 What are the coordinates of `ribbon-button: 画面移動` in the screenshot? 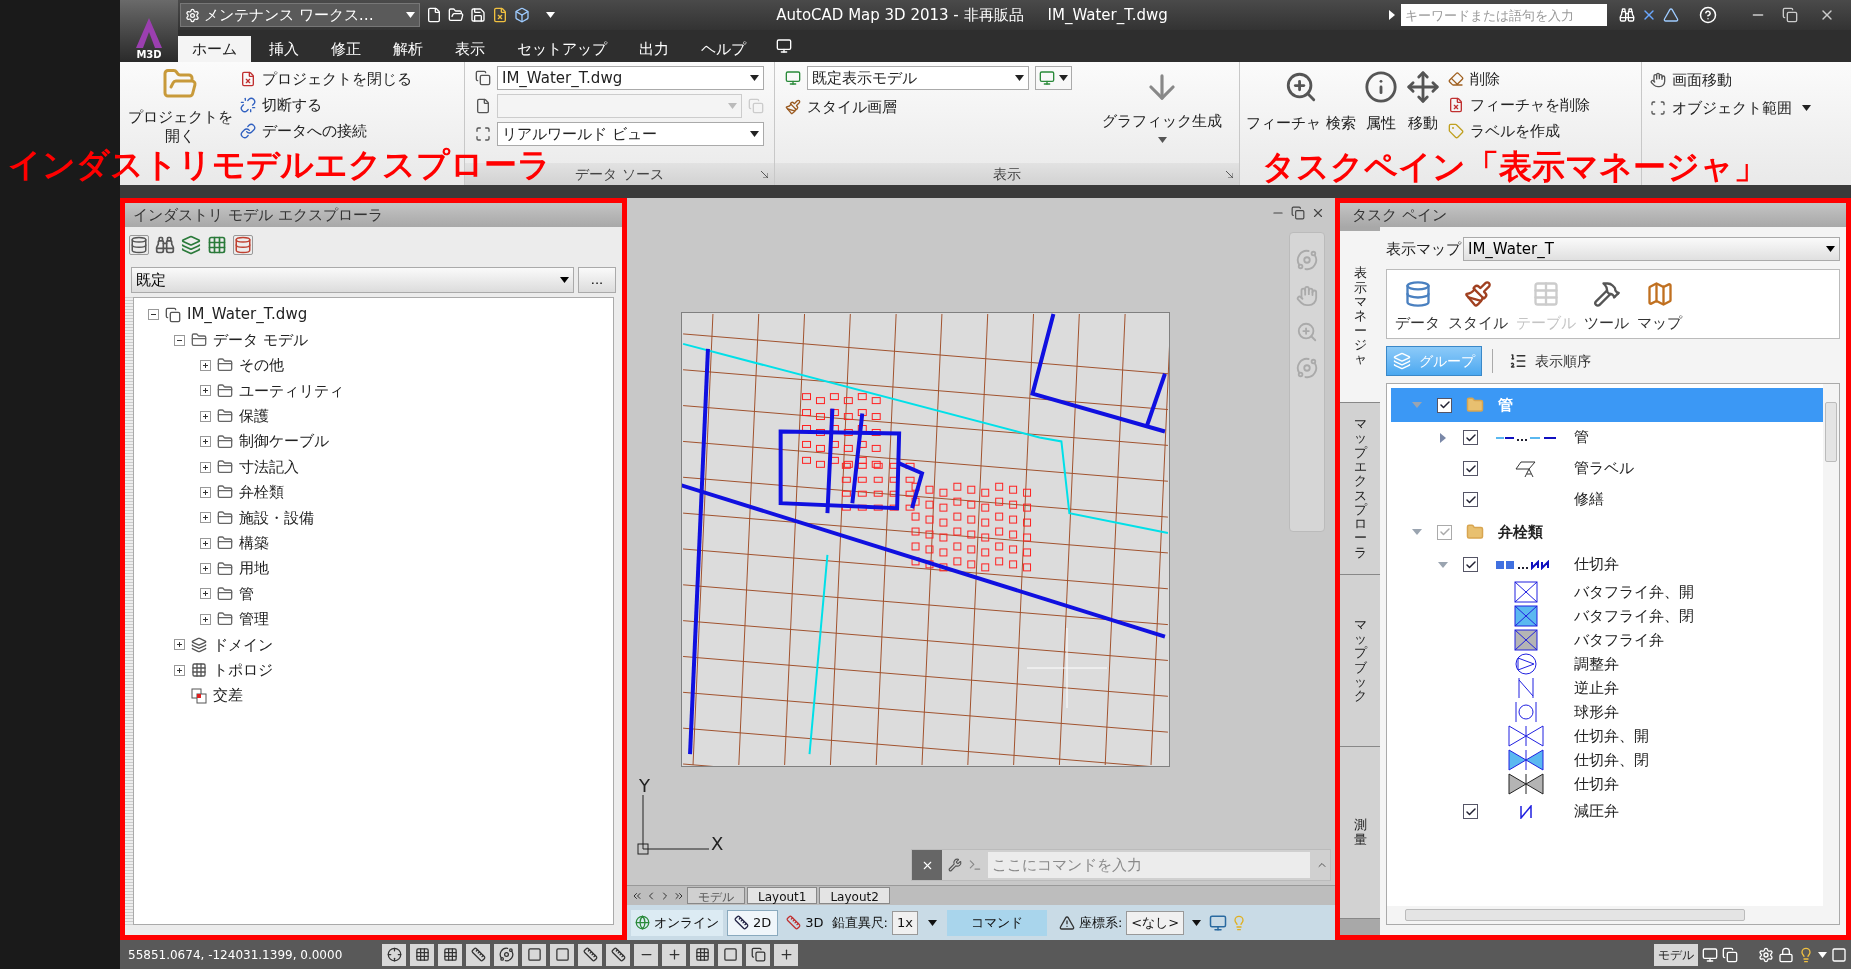 It's located at (1746, 80).